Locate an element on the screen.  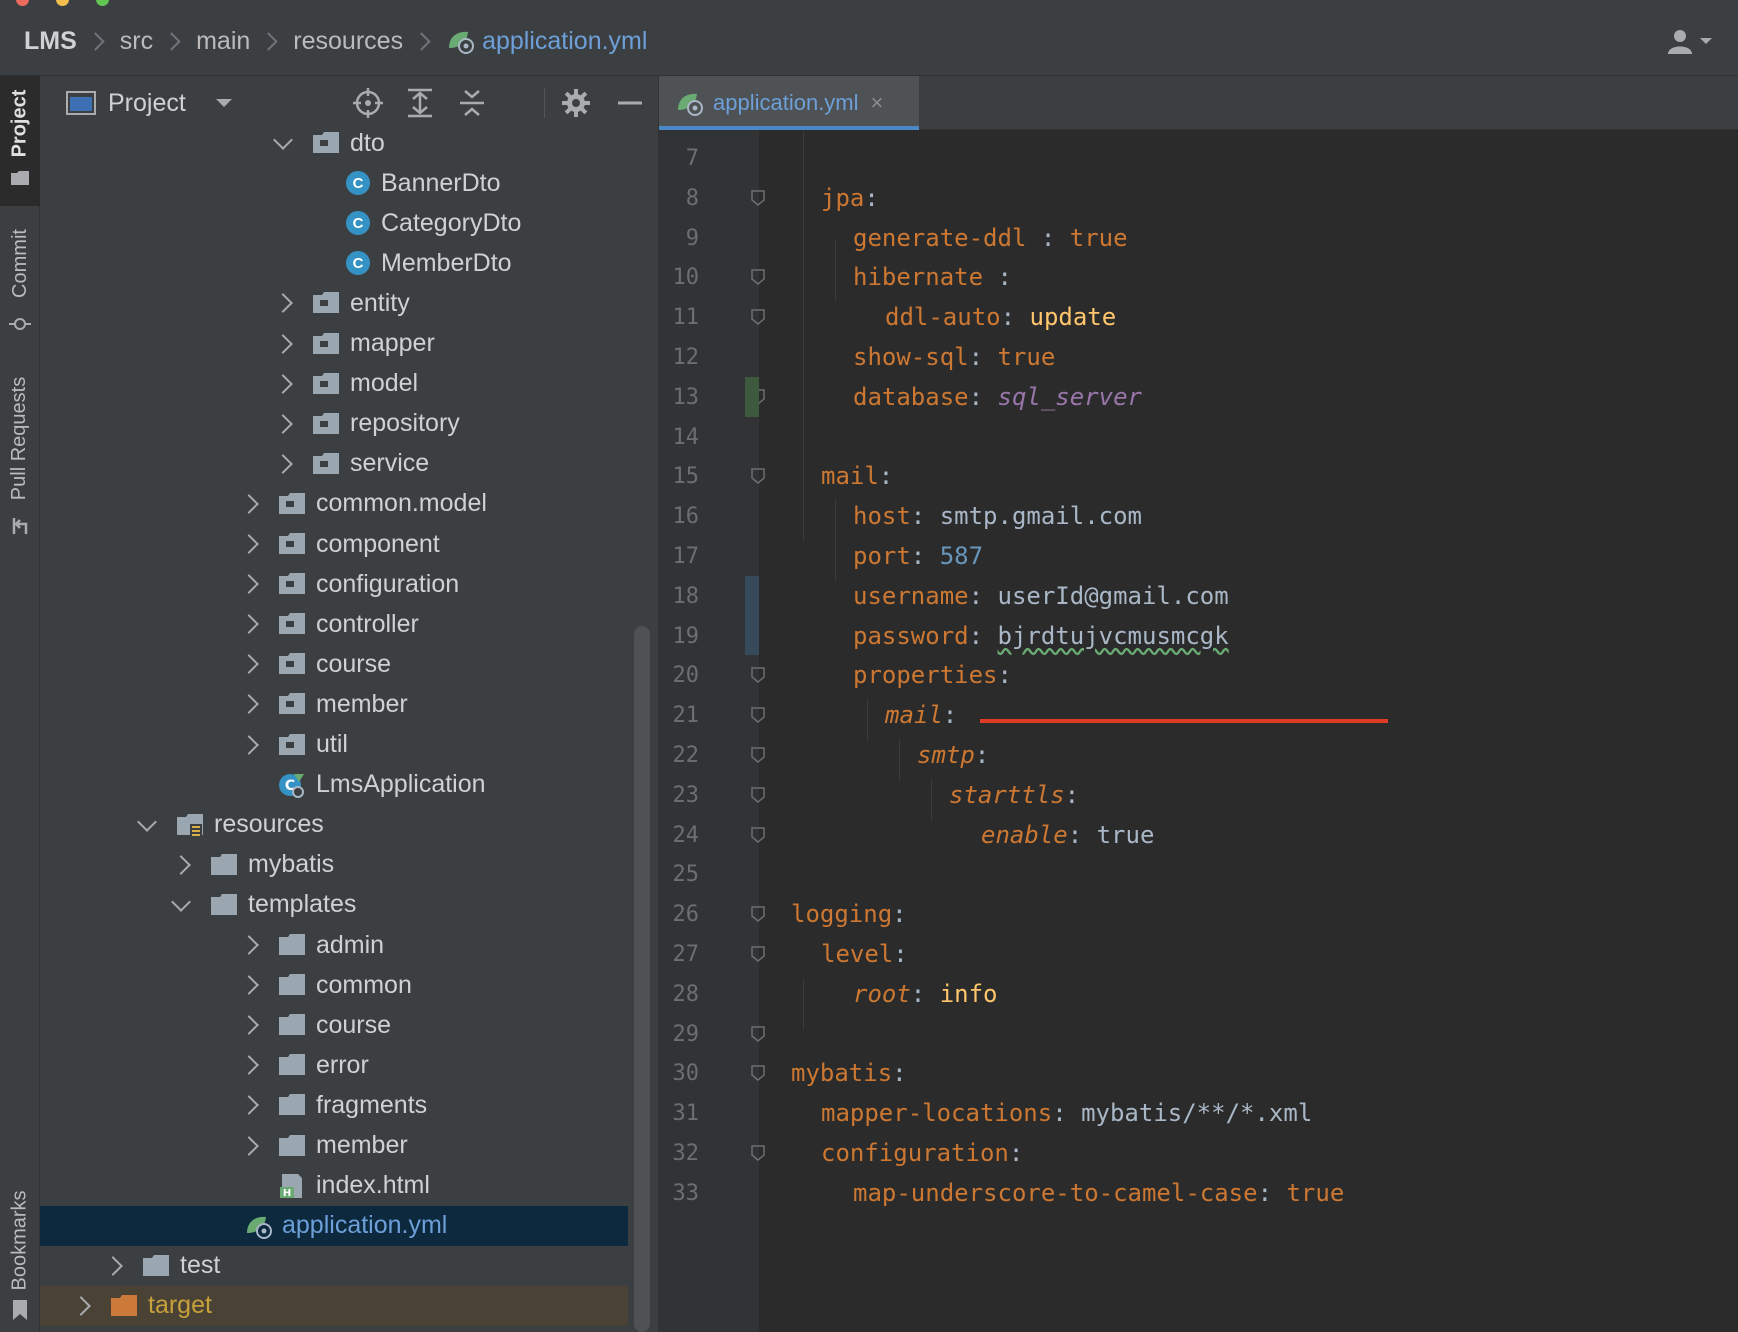
commit-tool-tab: Commit is located at coordinates (20, 281).